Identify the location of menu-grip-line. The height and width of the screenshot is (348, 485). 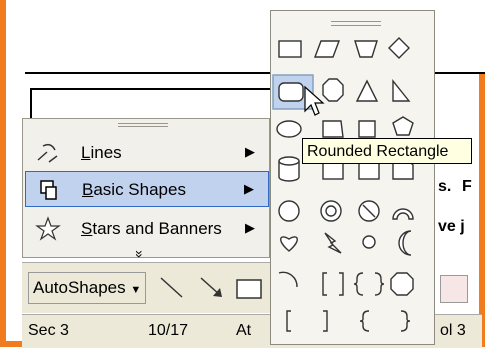
(143, 126).